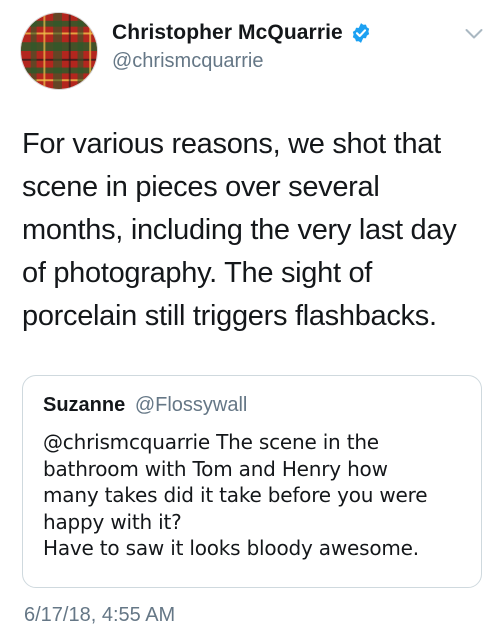  What do you see at coordinates (201, 187) in the screenshot?
I see `tweet-text-line: scene in pieces over several` at bounding box center [201, 187].